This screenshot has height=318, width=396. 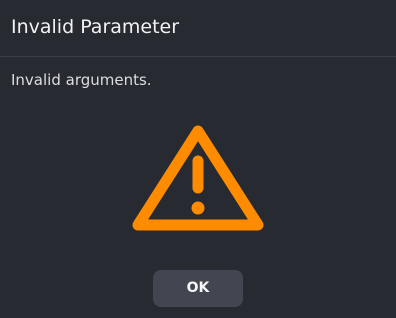 I want to click on dialog-message: Invalid arguments., so click(x=81, y=80).